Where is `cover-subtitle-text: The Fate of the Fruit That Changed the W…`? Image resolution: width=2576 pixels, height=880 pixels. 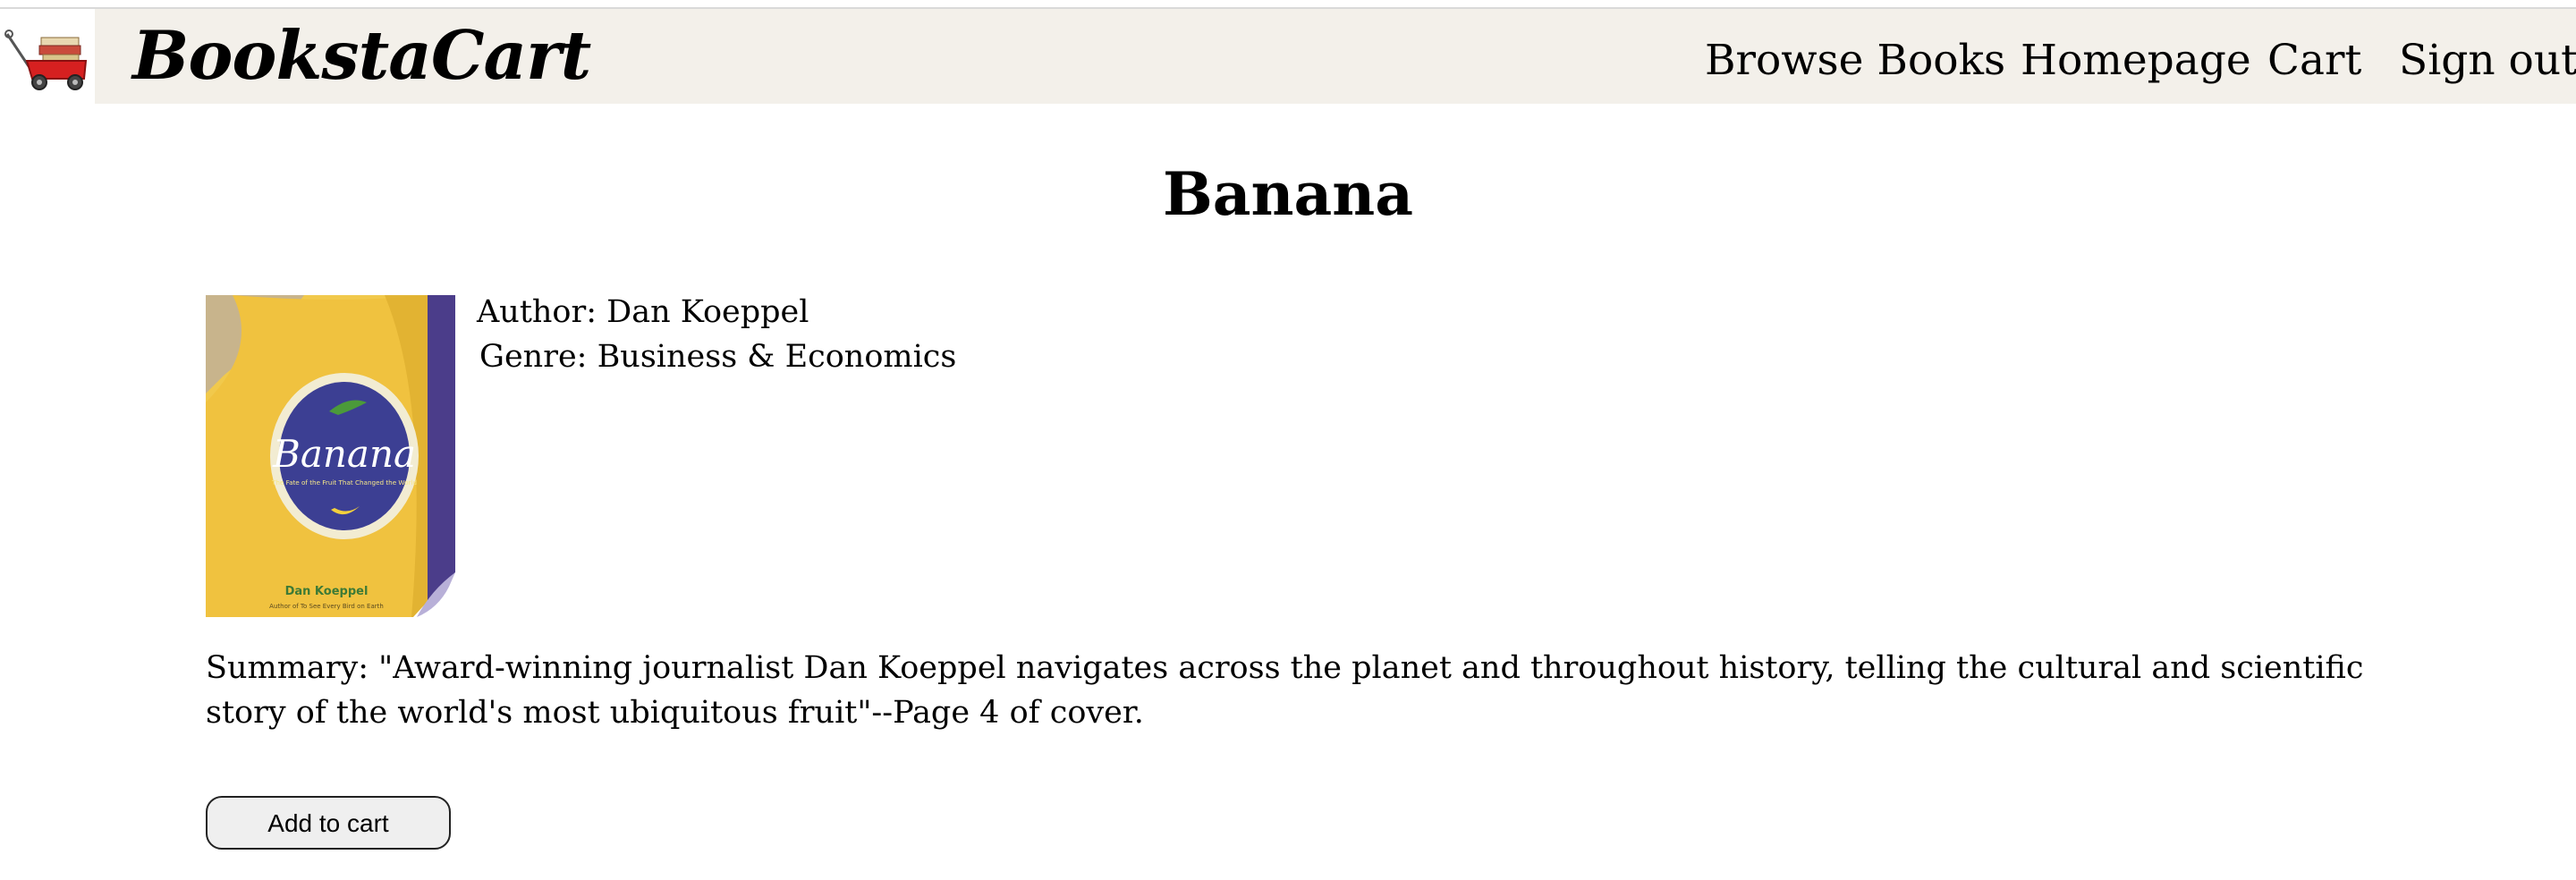
cover-subtitle-text: The Fate of the Fruit That Changed the W… is located at coordinates (344, 482).